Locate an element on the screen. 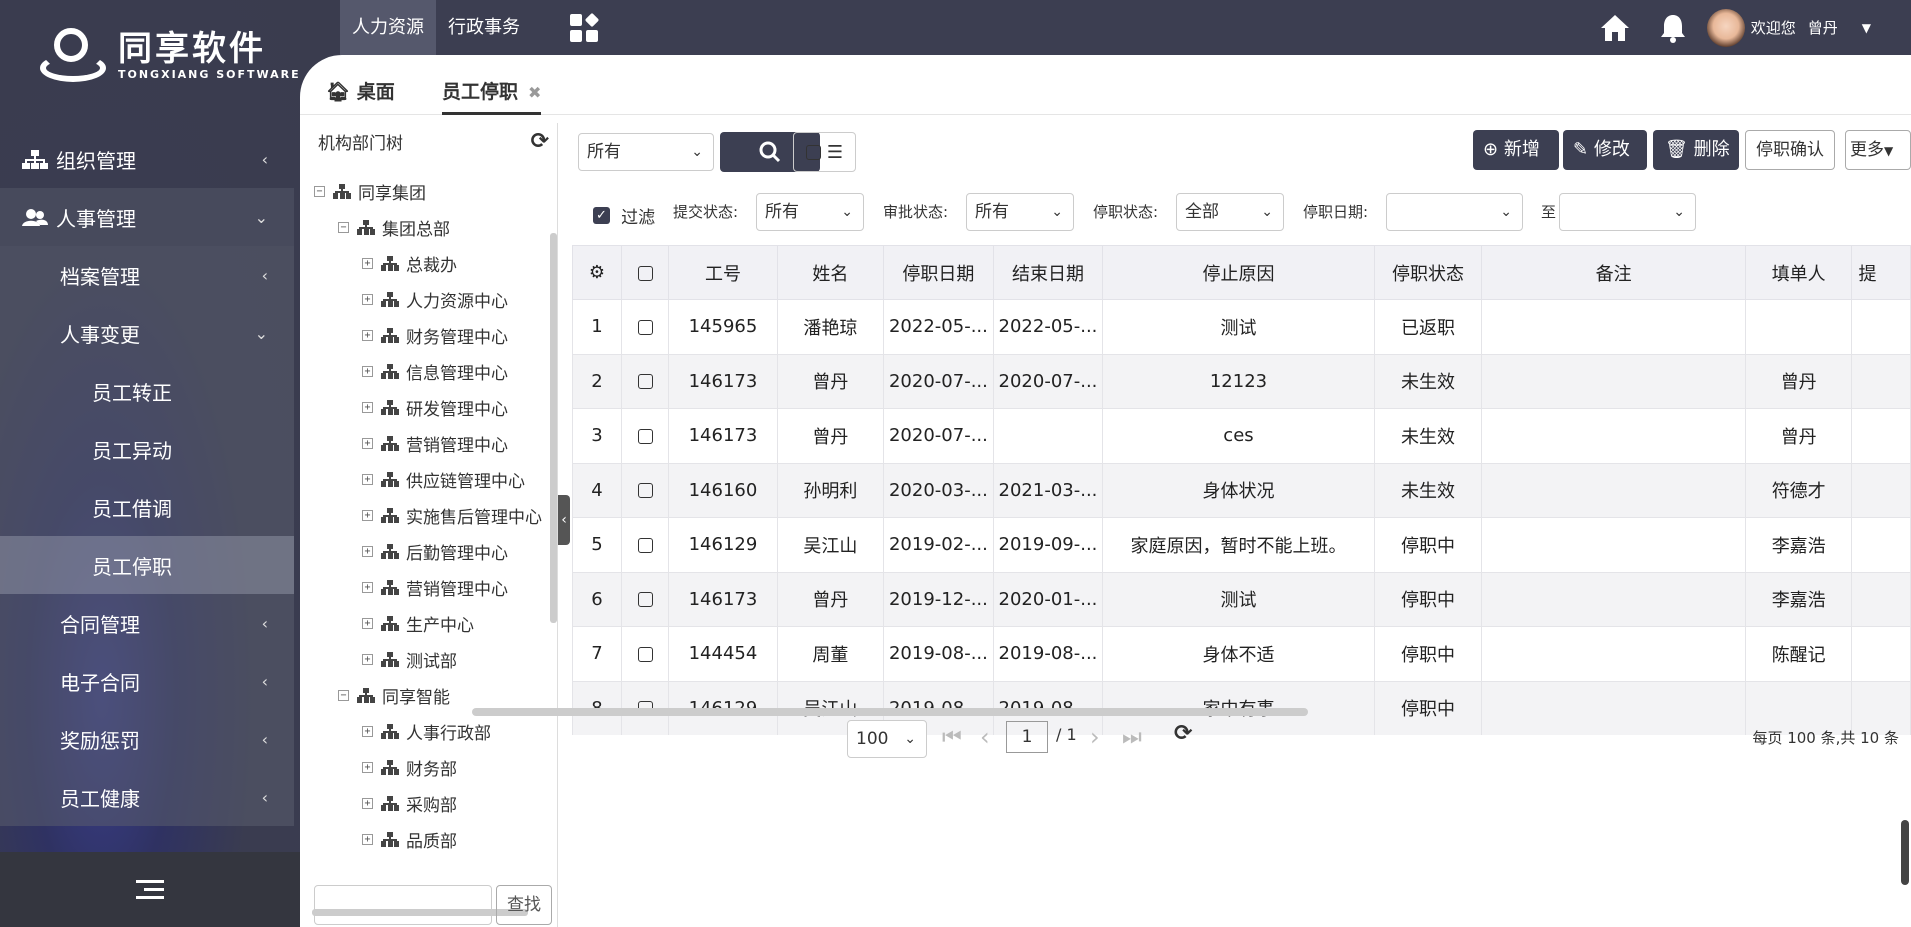  col-submit: 提 is located at coordinates (1881, 272).